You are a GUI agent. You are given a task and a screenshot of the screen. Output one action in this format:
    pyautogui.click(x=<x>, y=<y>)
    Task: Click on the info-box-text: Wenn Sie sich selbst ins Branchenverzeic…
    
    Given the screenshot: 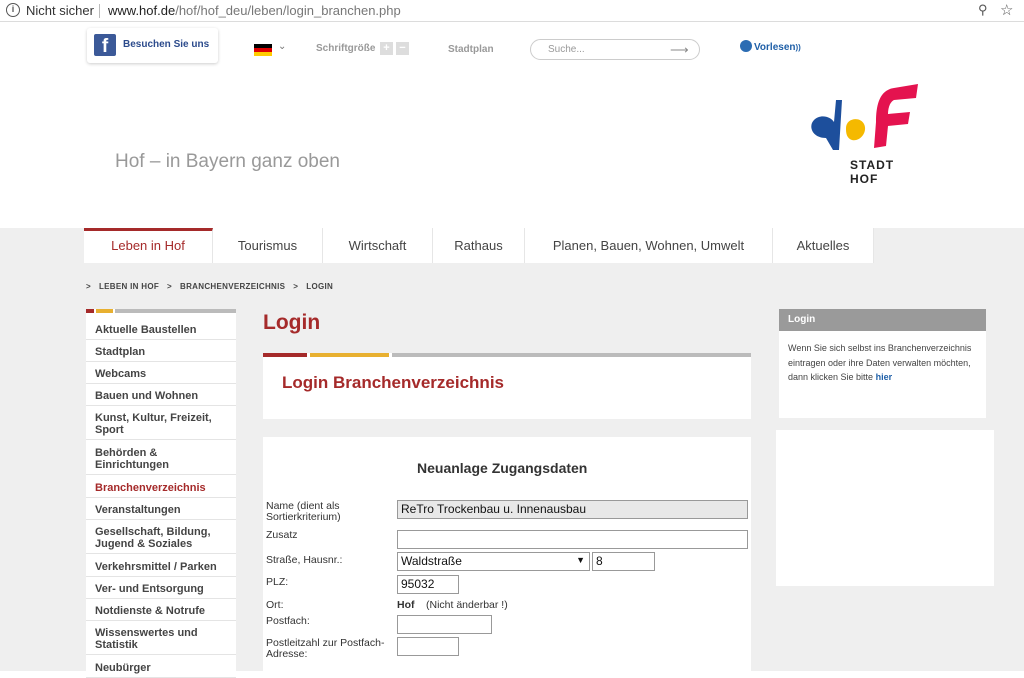 What is the action you would take?
    pyautogui.click(x=883, y=363)
    